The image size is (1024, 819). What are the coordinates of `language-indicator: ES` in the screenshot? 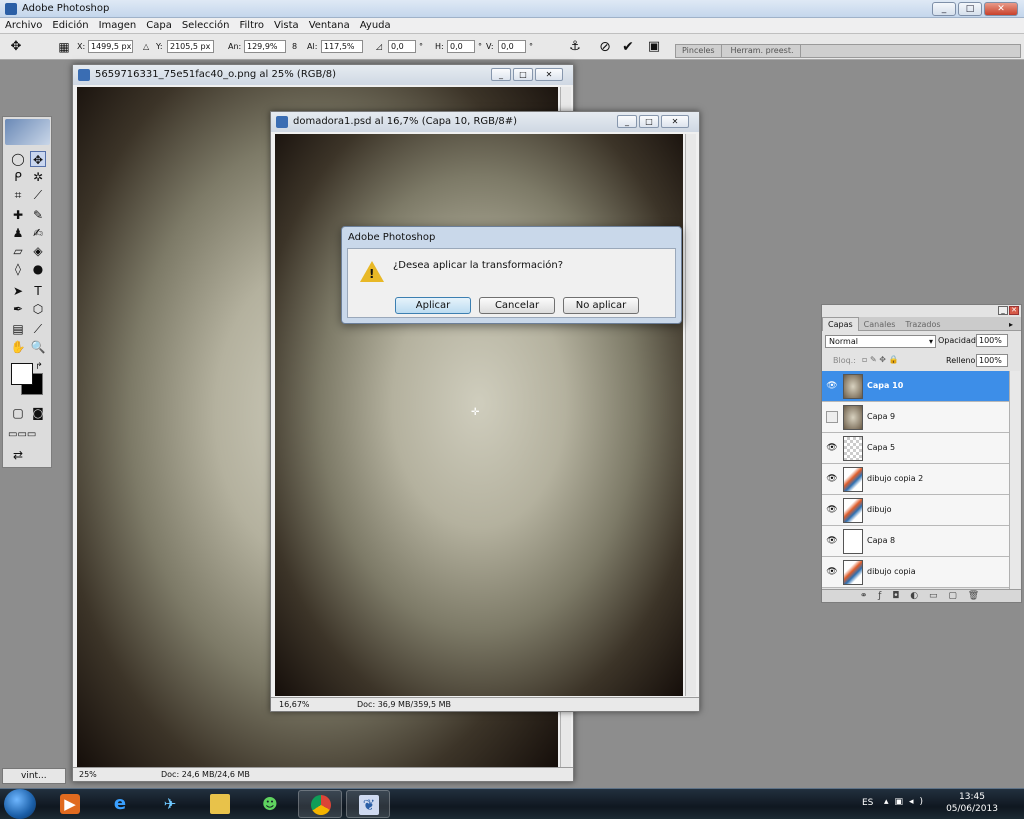 It's located at (867, 803).